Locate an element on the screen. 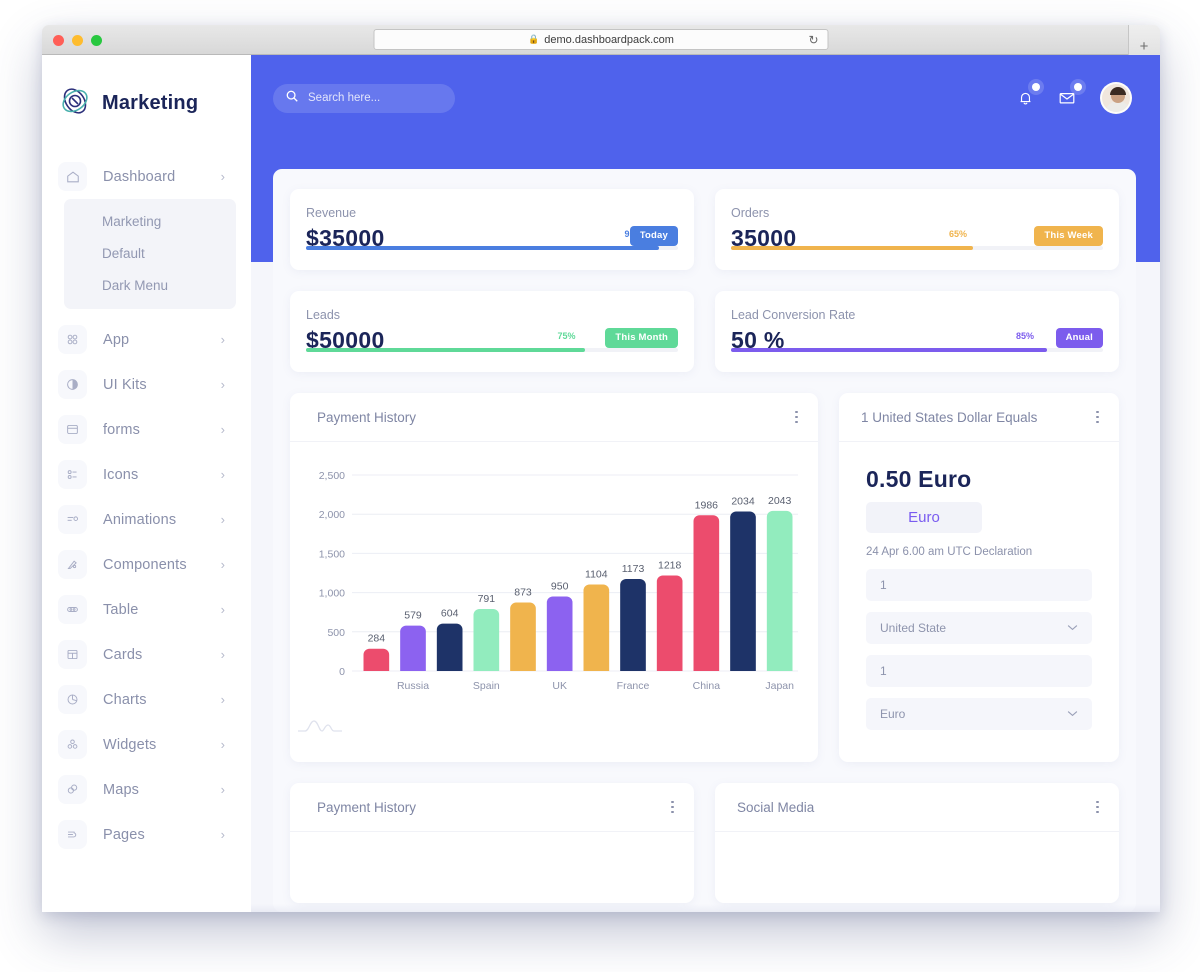 This screenshot has height=972, width=1200. card-title: Payment History is located at coordinates (367, 807).